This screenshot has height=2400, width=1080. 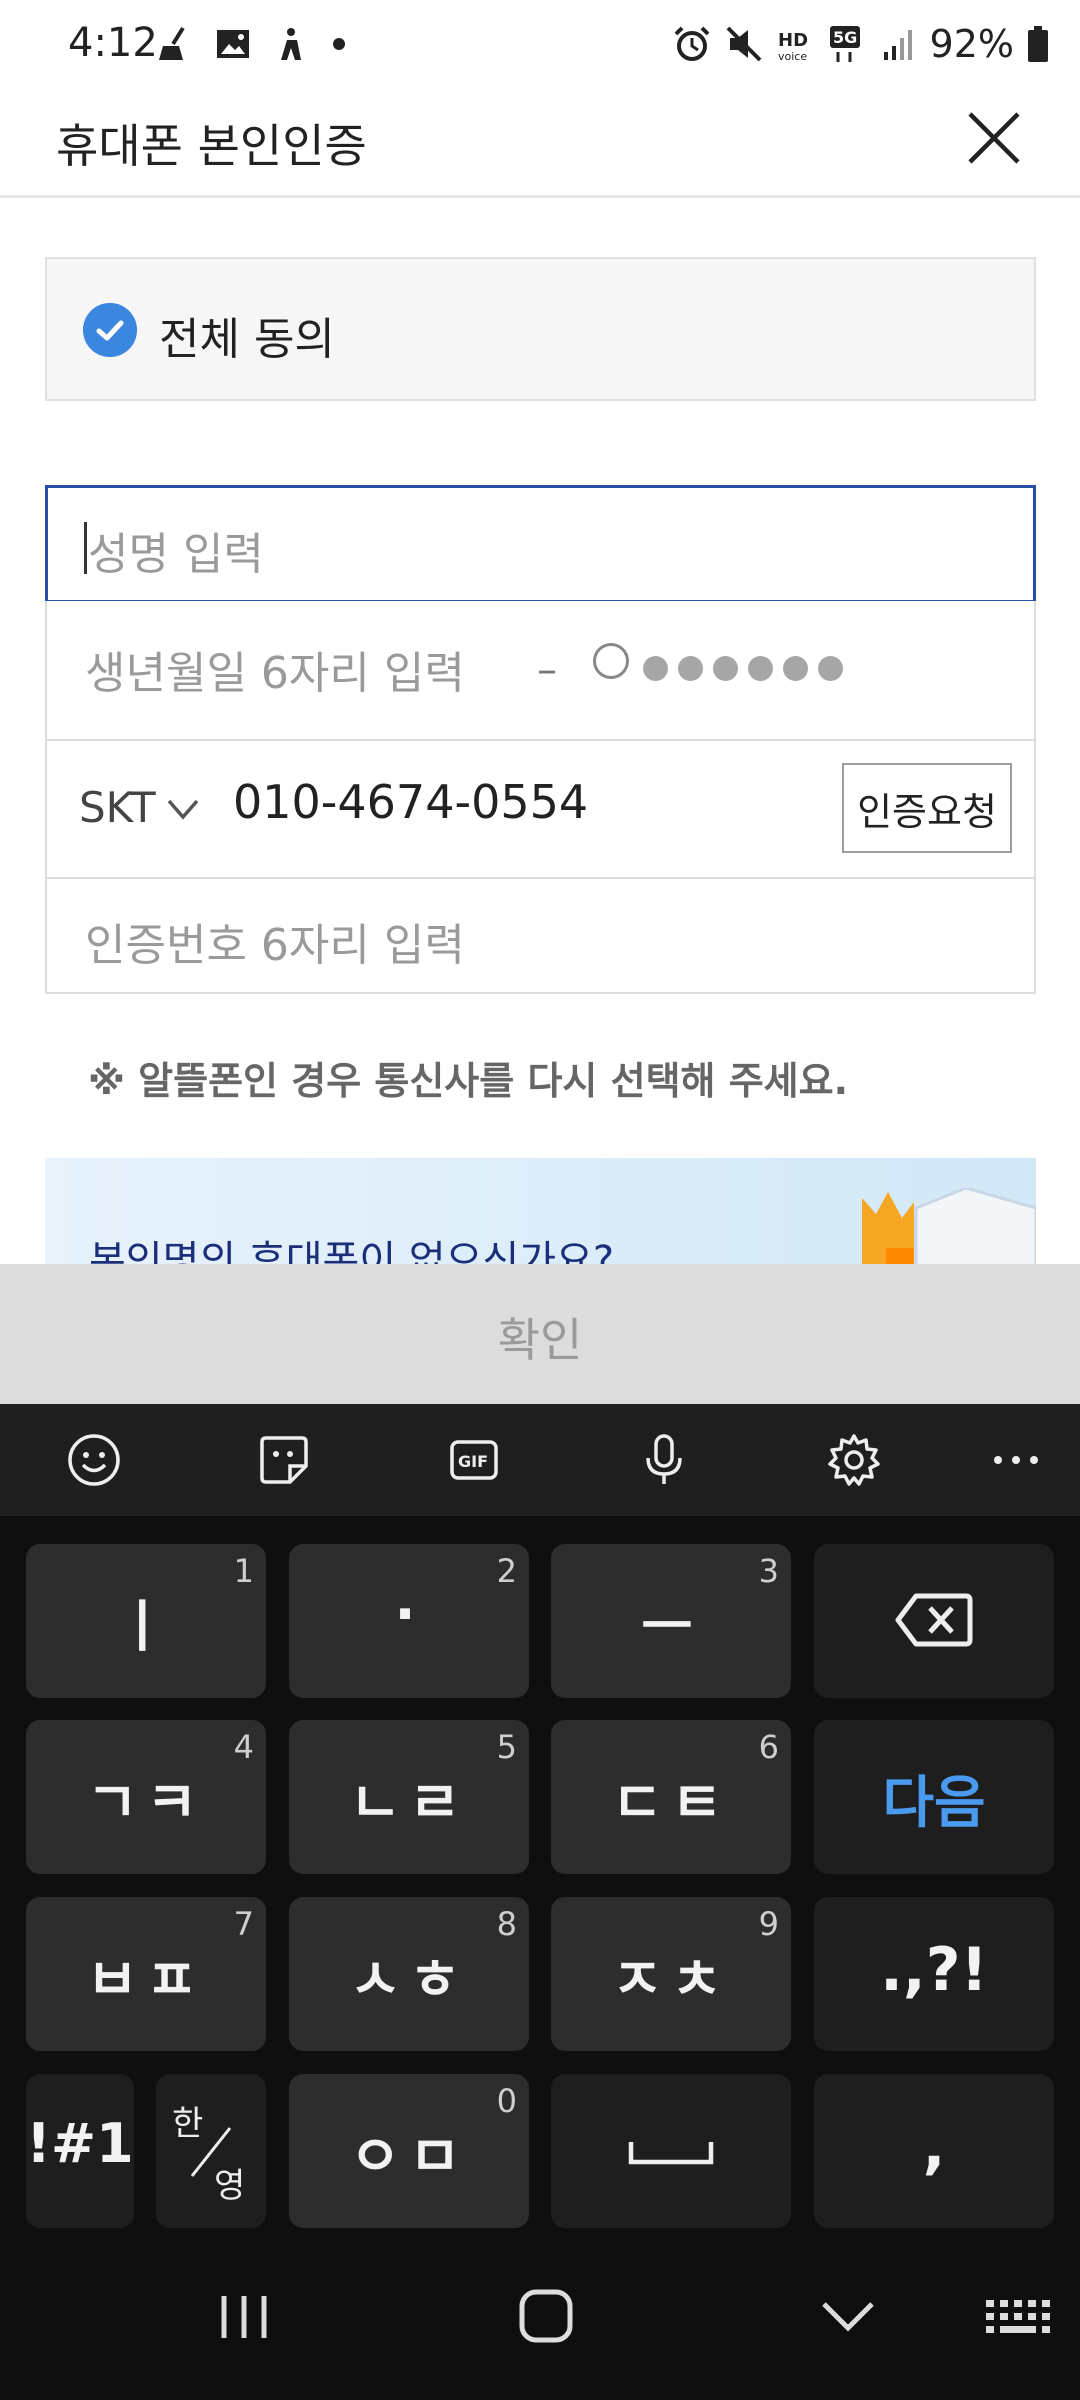 I want to click on emoji-icon, so click(x=94, y=1460).